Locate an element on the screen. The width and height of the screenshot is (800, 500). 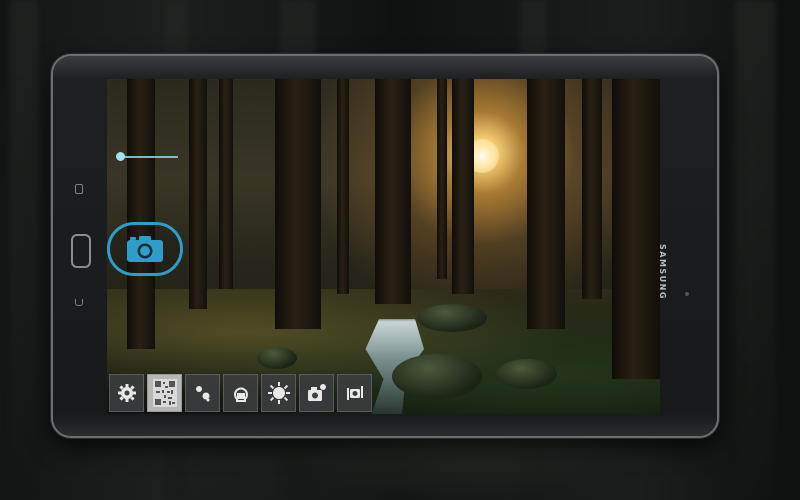
camera-scene-icon is located at coordinates (316, 392).